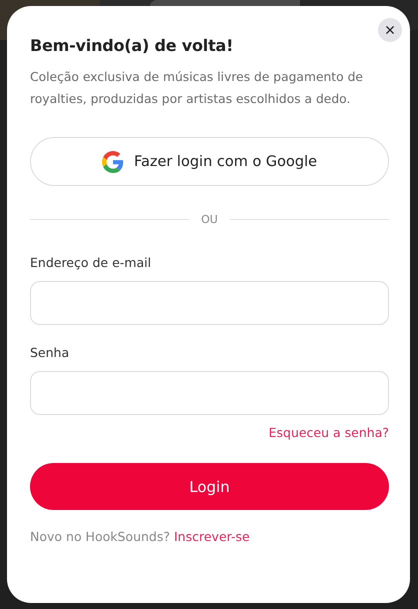  I want to click on google-icon, so click(113, 161).